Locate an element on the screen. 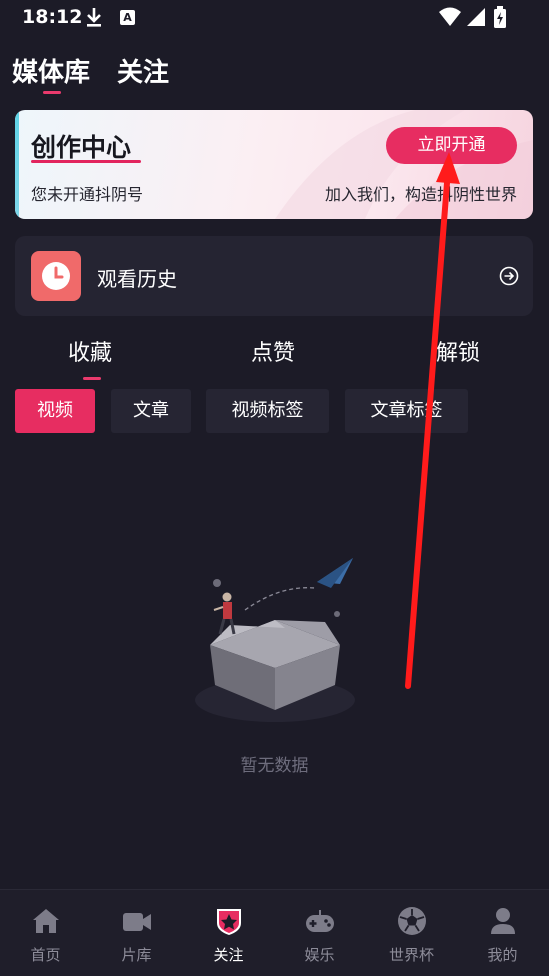 This screenshot has width=549, height=976. nav-home-label: 首页 is located at coordinates (45, 955).